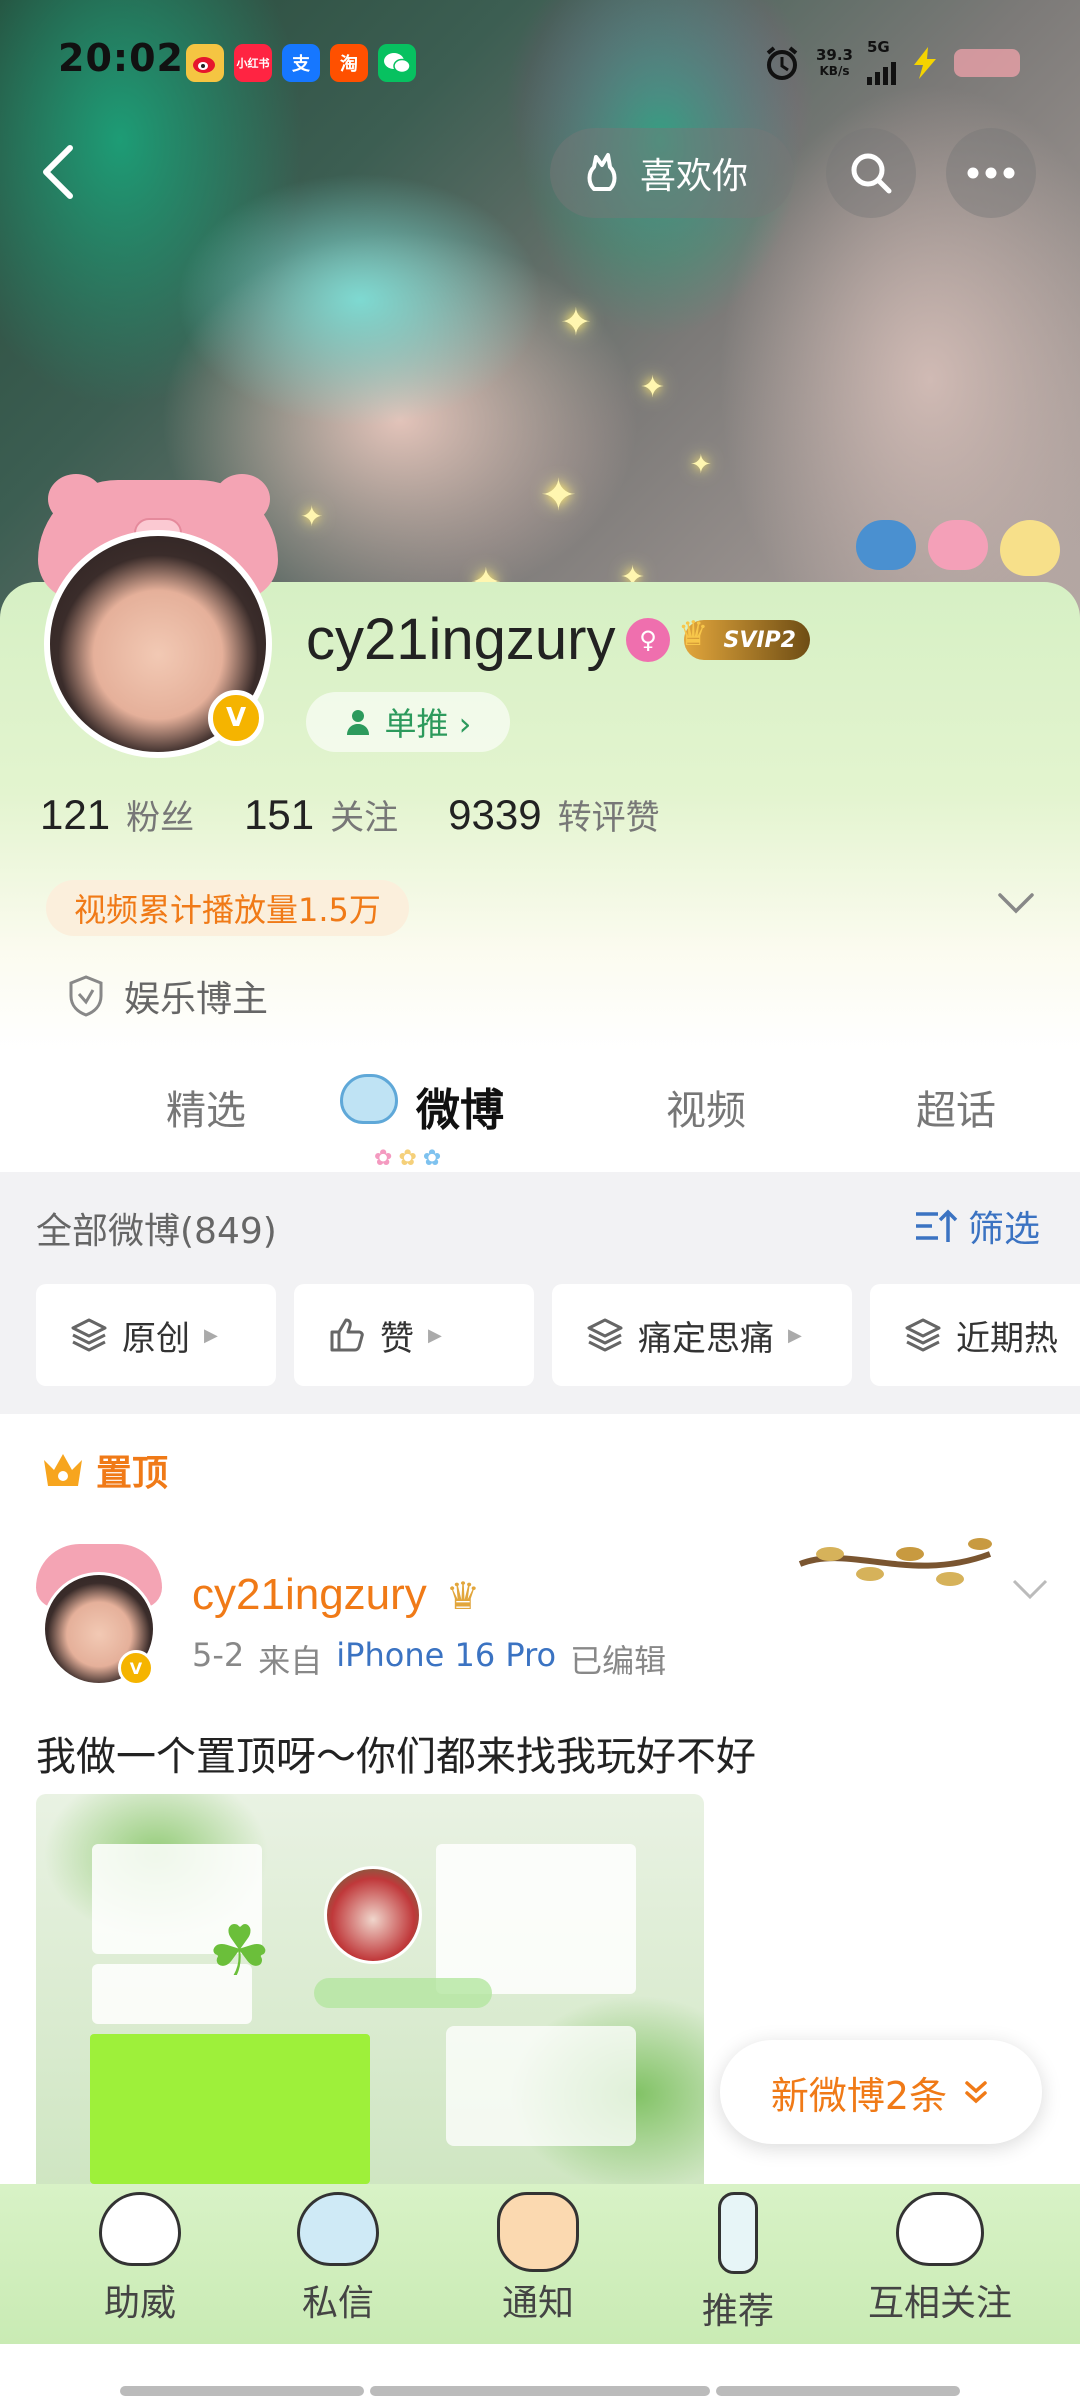 This screenshot has height=2400, width=1080. I want to click on status-bar: 20:02 小红书 支 淘 39.3 KB/s 5G, so click(540, 60).